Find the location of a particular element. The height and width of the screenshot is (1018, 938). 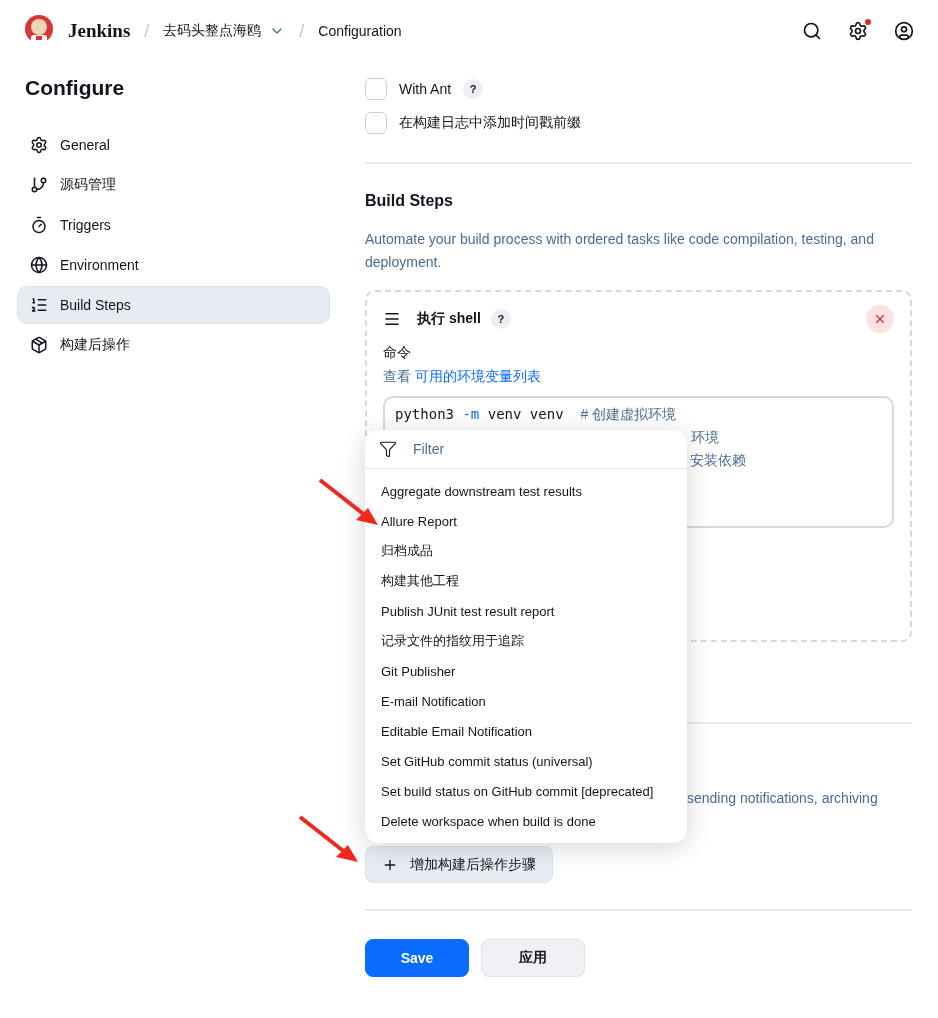

checkbox-label: 在构建日志中添加时间戳前缀 is located at coordinates (490, 123).